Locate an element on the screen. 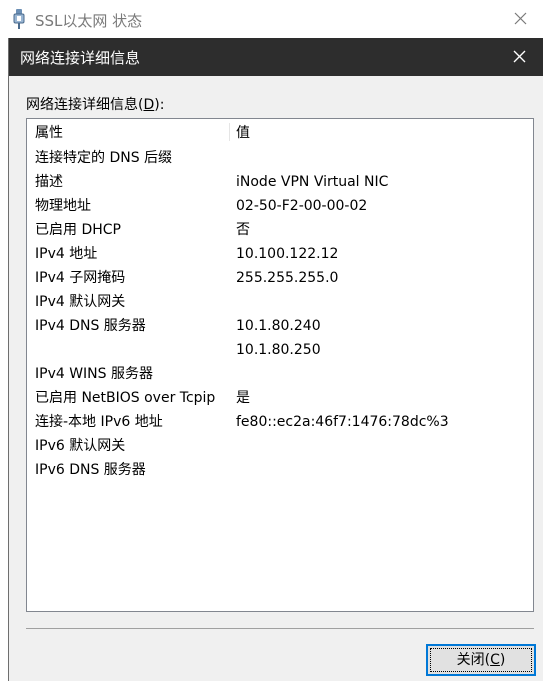 The image size is (543, 681). network-connection-icon is located at coordinates (19, 19).